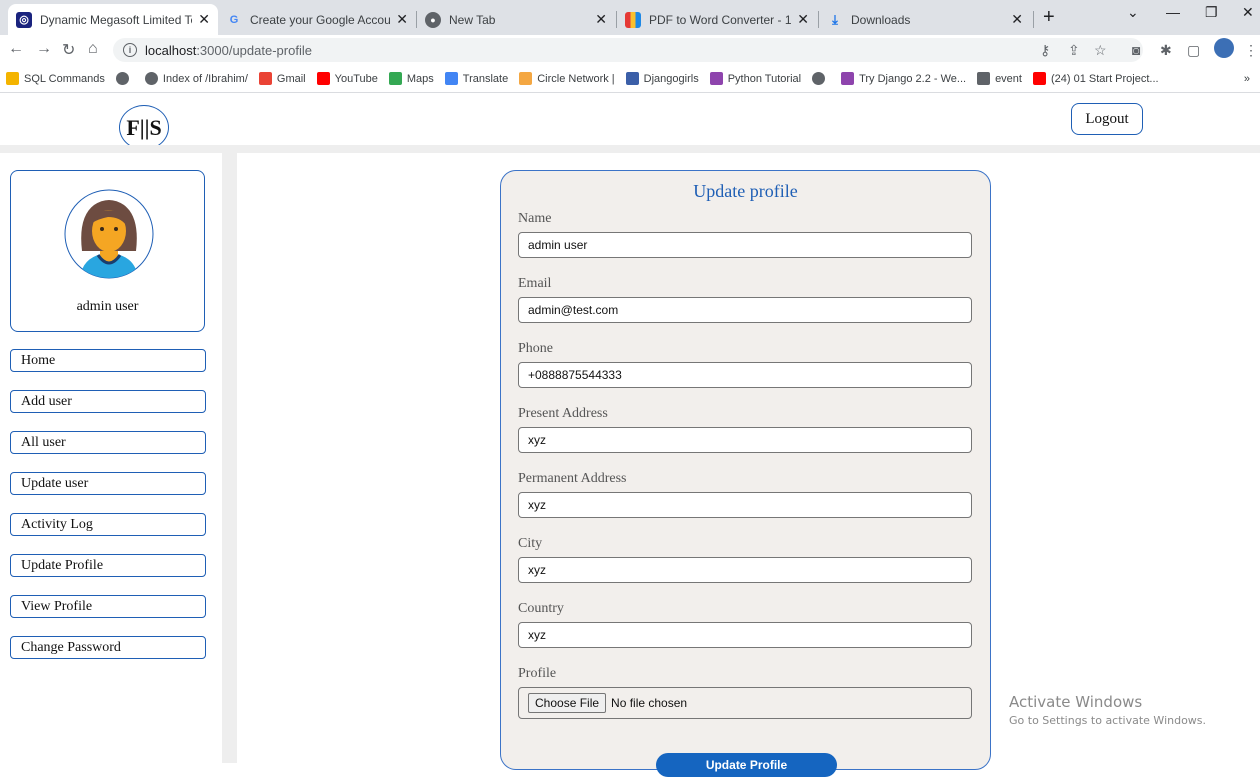 This screenshot has width=1260, height=777. I want to click on city-label: City, so click(530, 543).